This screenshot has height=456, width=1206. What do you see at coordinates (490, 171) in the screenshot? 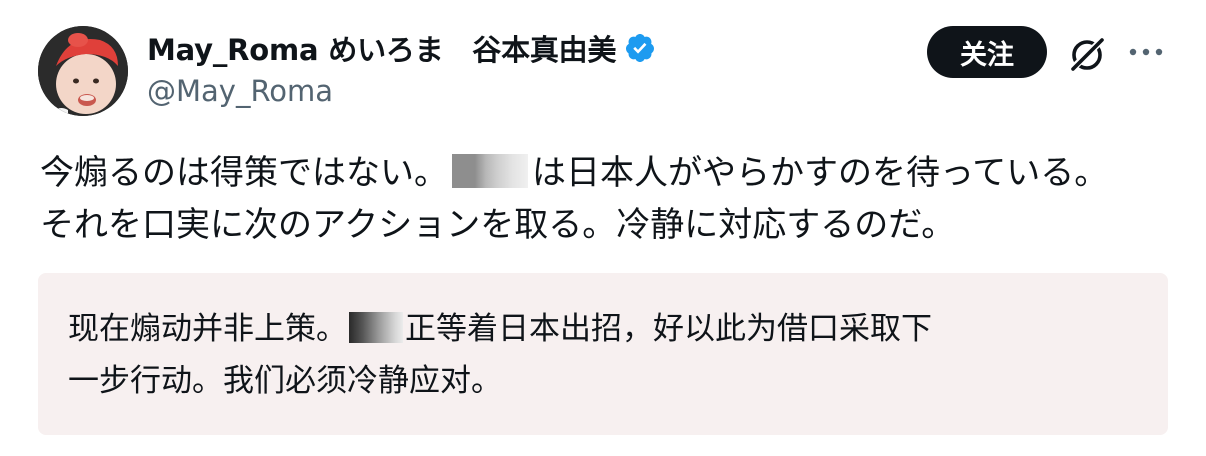
I see `redacted-mosaic` at bounding box center [490, 171].